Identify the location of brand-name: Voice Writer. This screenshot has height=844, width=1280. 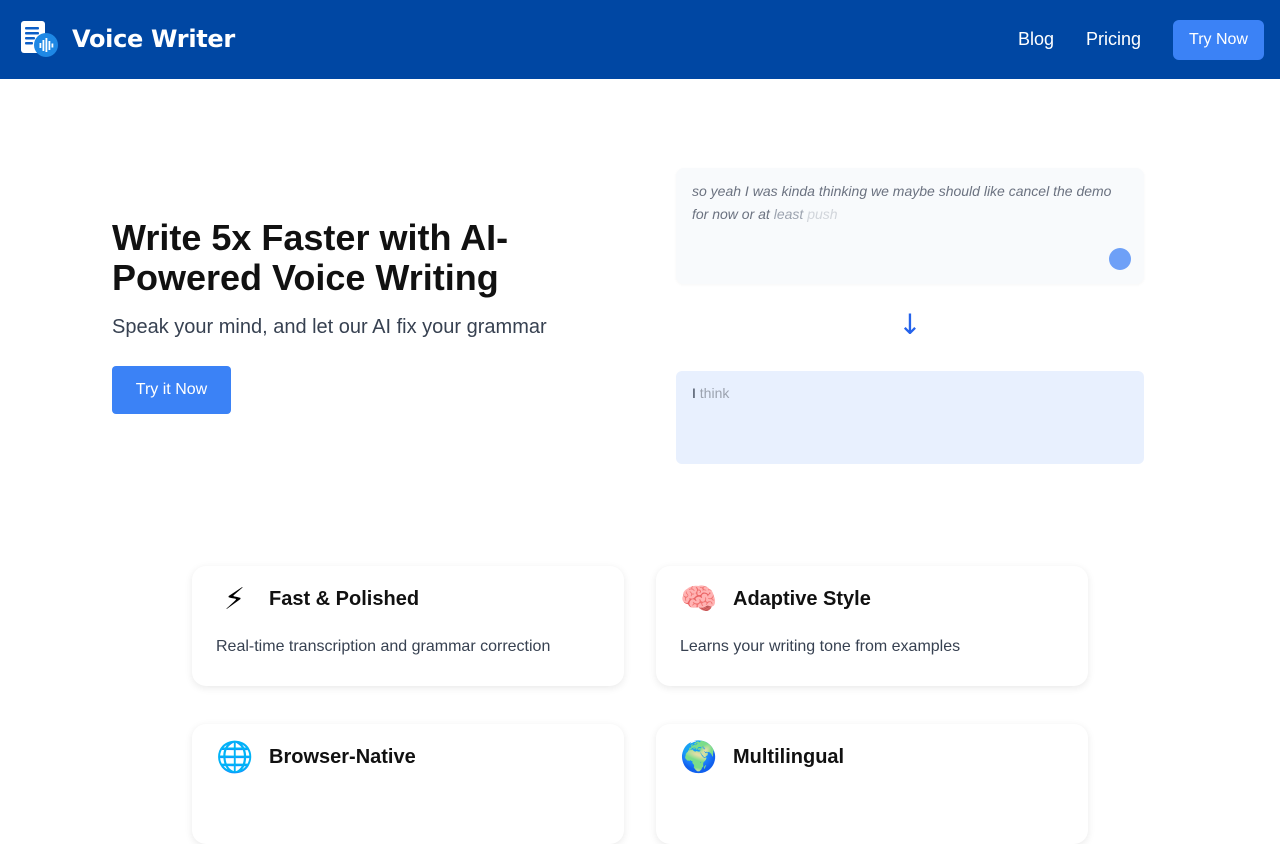
(153, 39).